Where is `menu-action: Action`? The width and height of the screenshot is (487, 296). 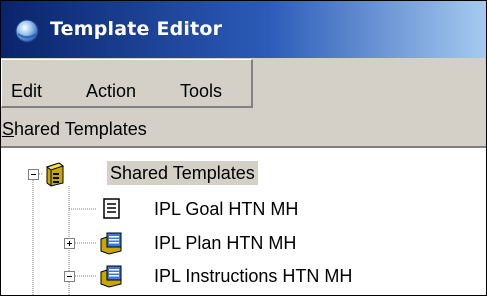 menu-action: Action is located at coordinates (111, 91).